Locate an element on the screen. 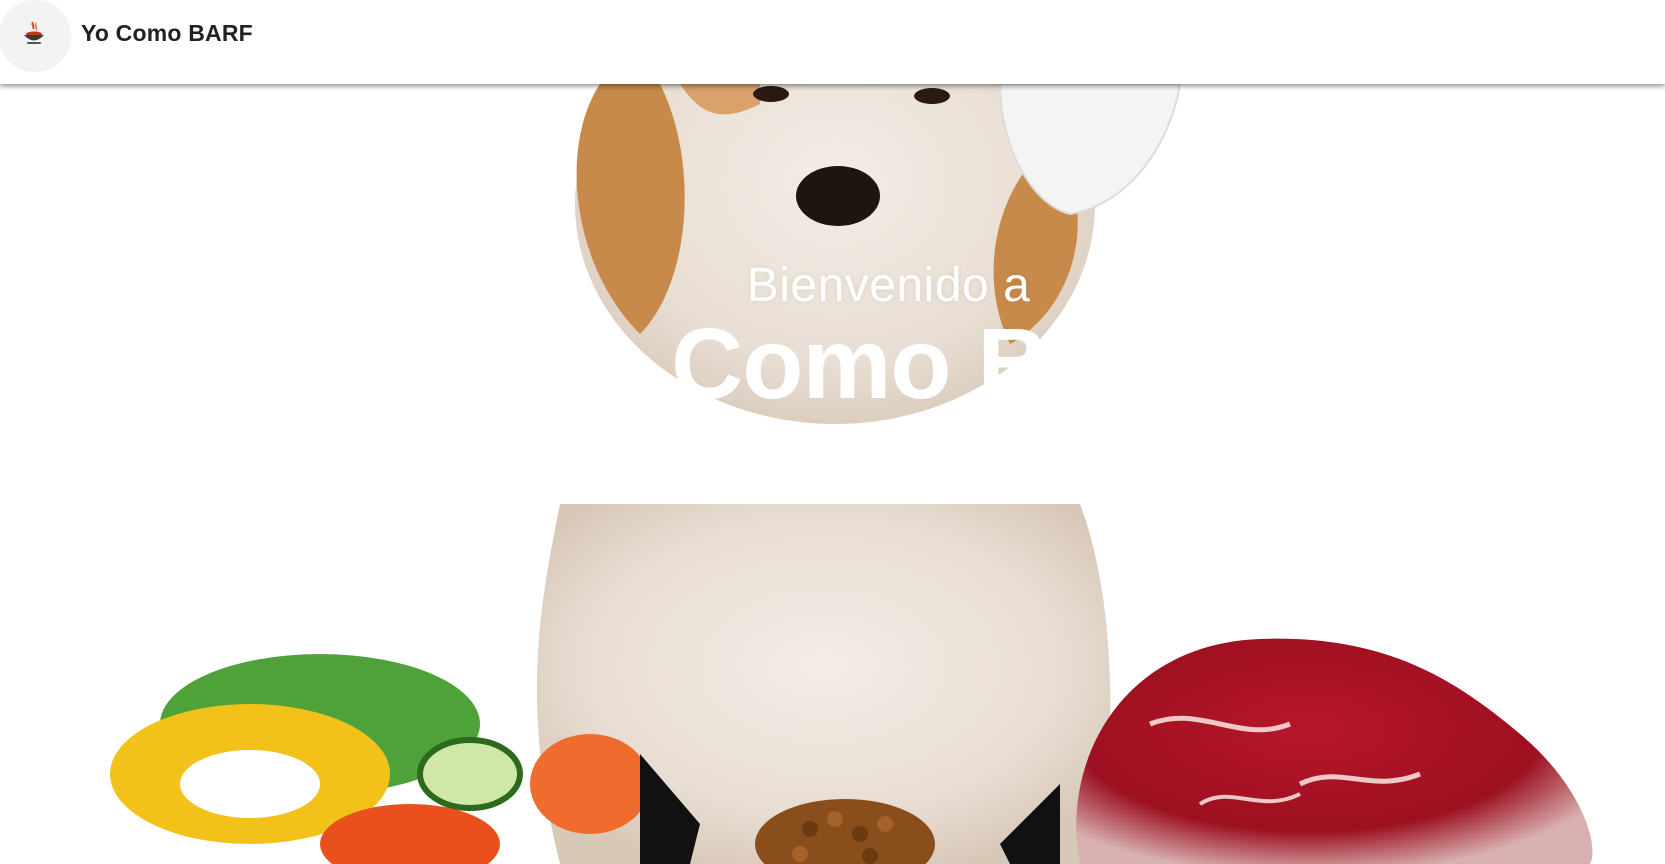  brand-name: Yo Como BARF is located at coordinates (167, 33).